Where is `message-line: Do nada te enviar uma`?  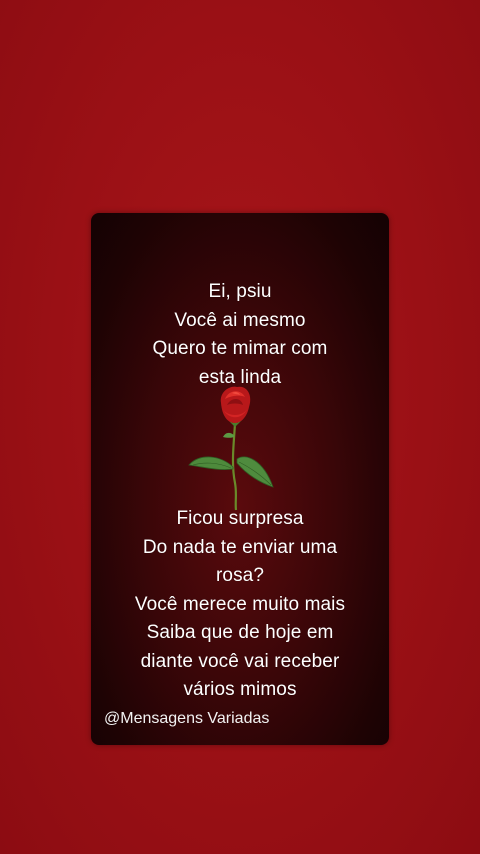 message-line: Do nada te enviar uma is located at coordinates (240, 547).